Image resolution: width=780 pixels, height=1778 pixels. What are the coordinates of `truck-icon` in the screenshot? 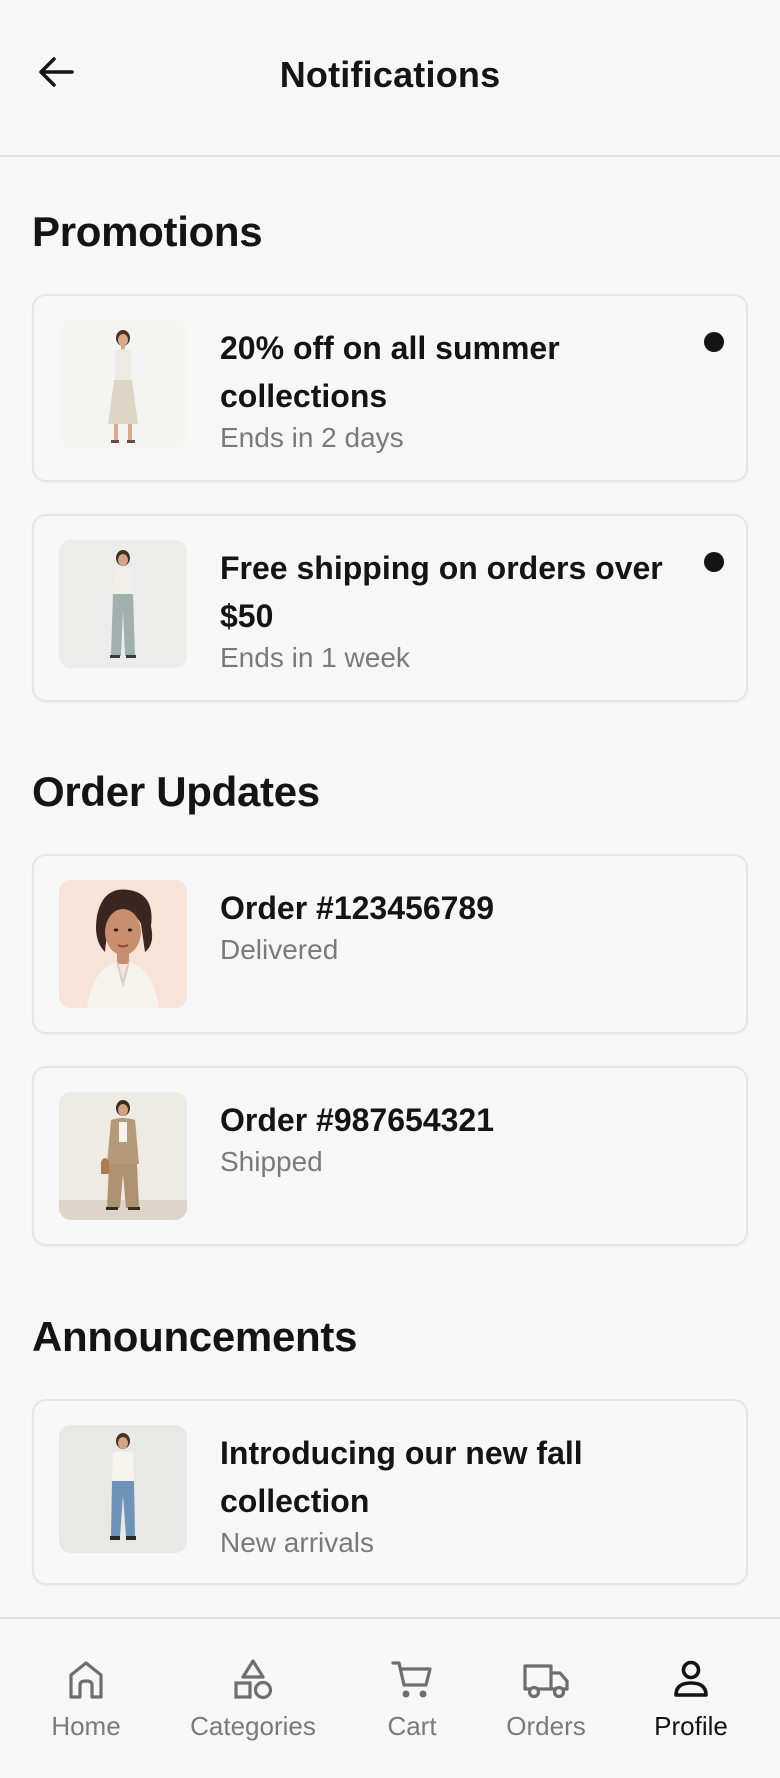 It's located at (546, 1681).